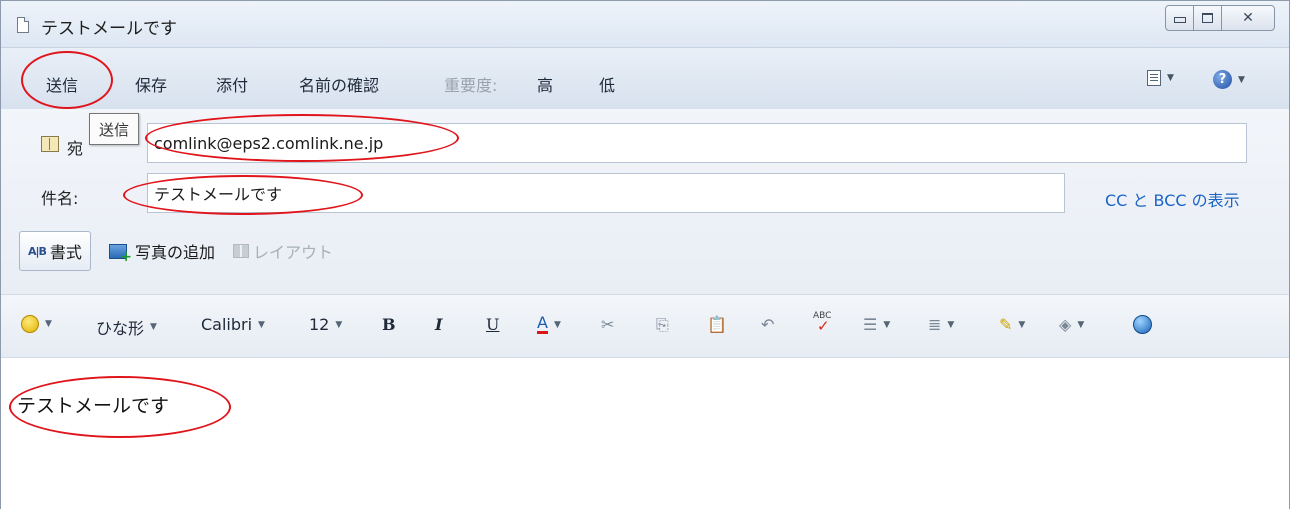 Image resolution: width=1292 pixels, height=509 pixels. What do you see at coordinates (62, 84) in the screenshot?
I see `send-button: 送信` at bounding box center [62, 84].